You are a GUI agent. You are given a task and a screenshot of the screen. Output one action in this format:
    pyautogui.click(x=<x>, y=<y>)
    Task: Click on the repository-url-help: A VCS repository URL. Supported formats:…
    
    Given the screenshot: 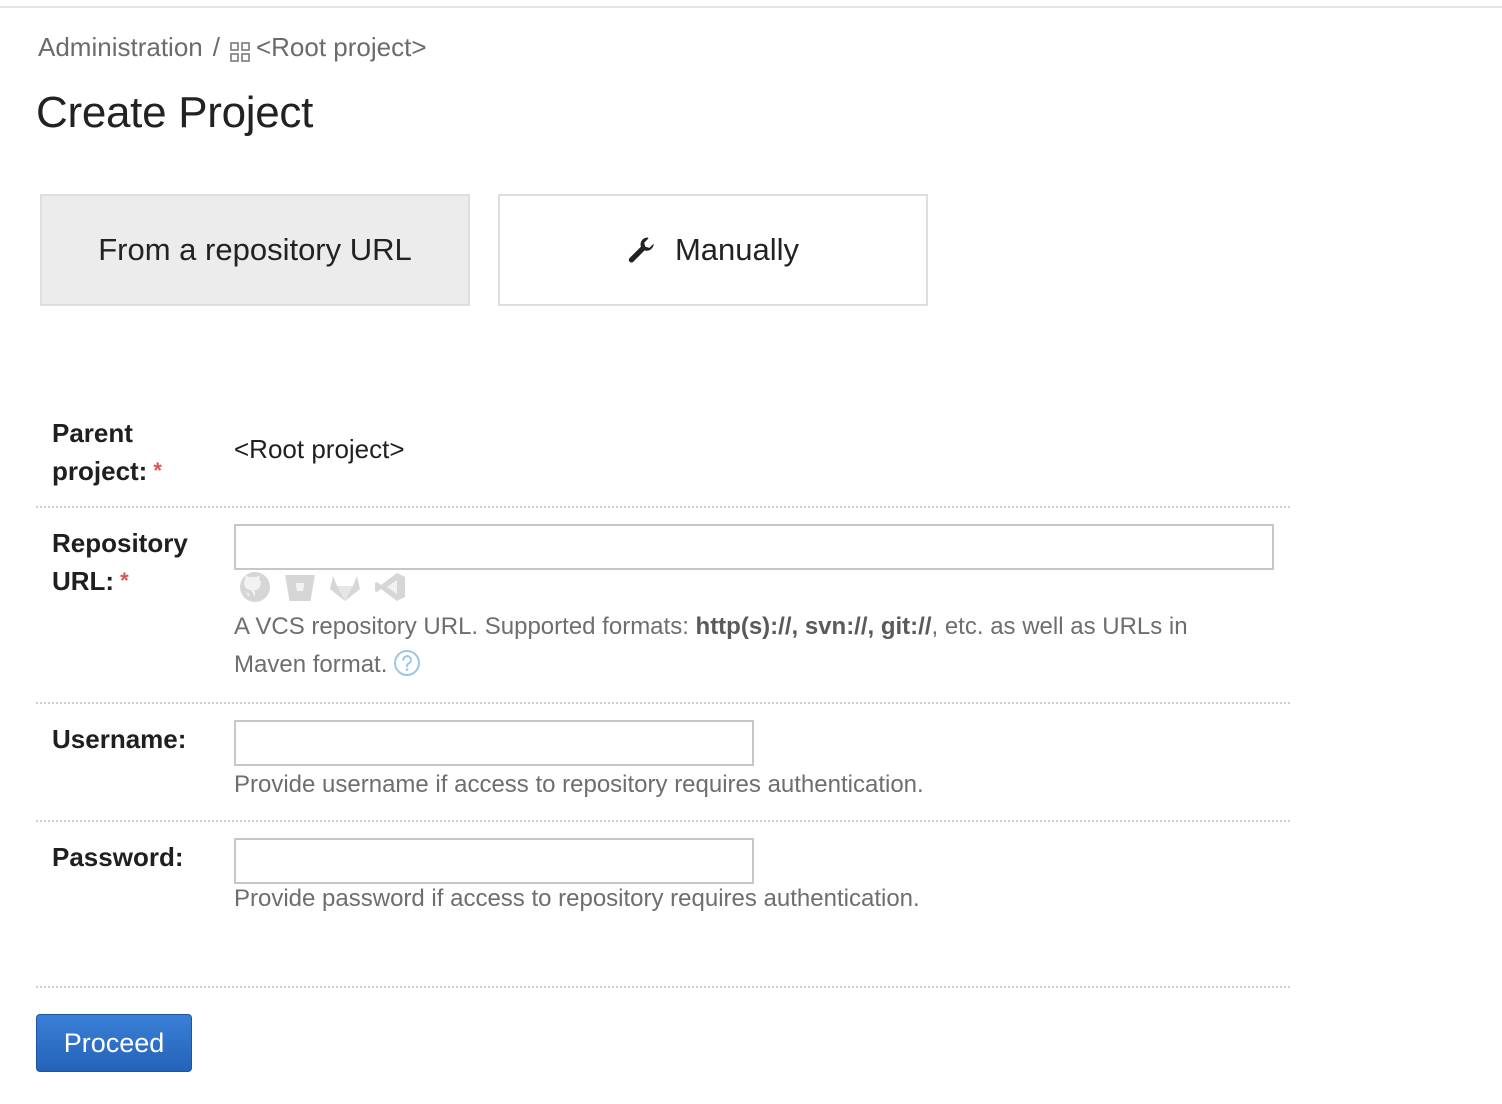 What is the action you would take?
    pyautogui.click(x=711, y=645)
    